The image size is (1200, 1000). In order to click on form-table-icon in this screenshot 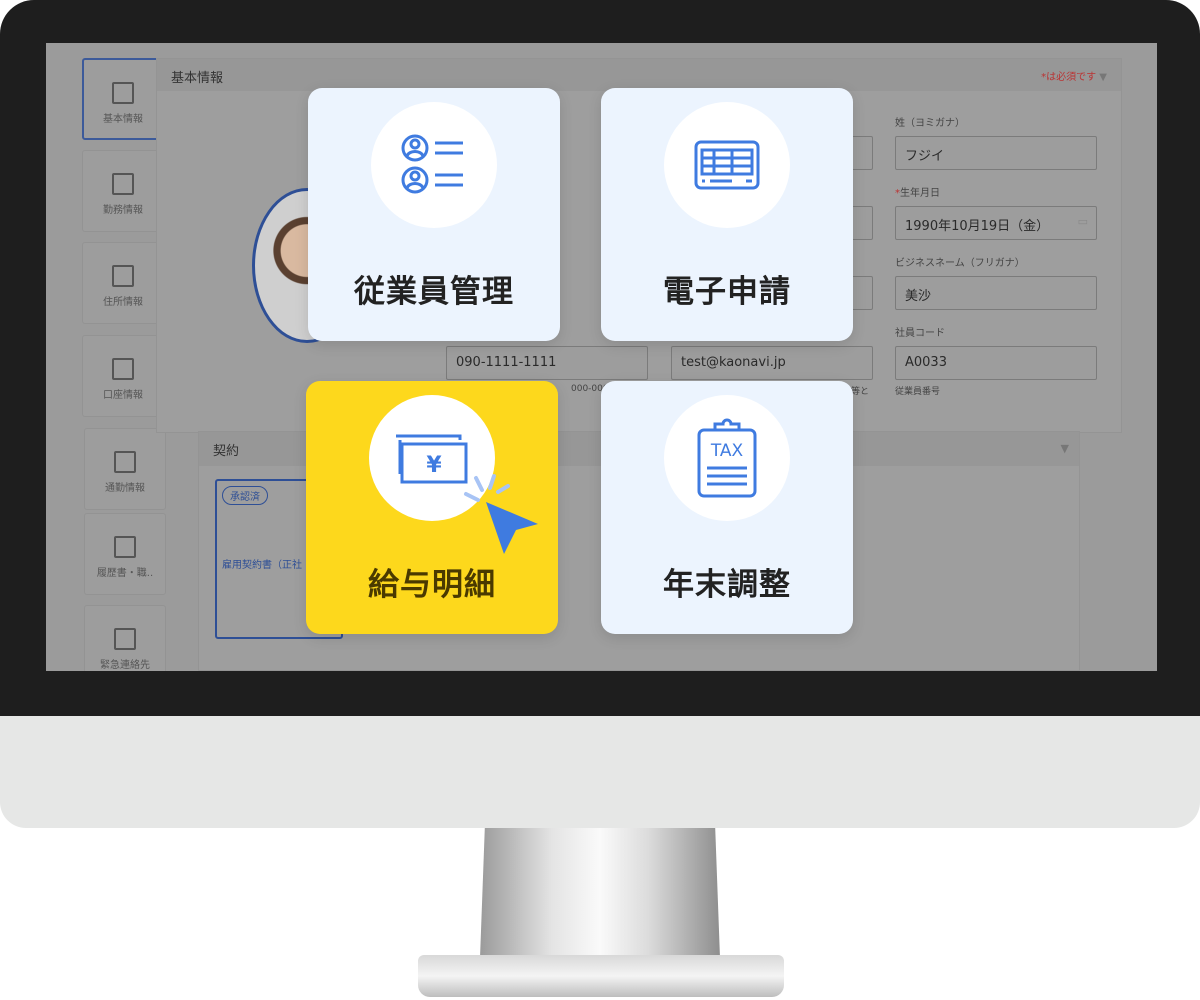, I will do `click(727, 165)`.